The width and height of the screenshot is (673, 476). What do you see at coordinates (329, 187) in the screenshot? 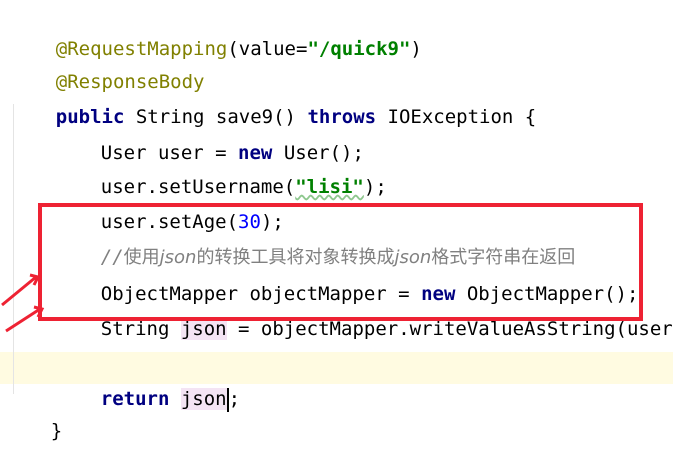
I see `string-literal: "lisi"` at bounding box center [329, 187].